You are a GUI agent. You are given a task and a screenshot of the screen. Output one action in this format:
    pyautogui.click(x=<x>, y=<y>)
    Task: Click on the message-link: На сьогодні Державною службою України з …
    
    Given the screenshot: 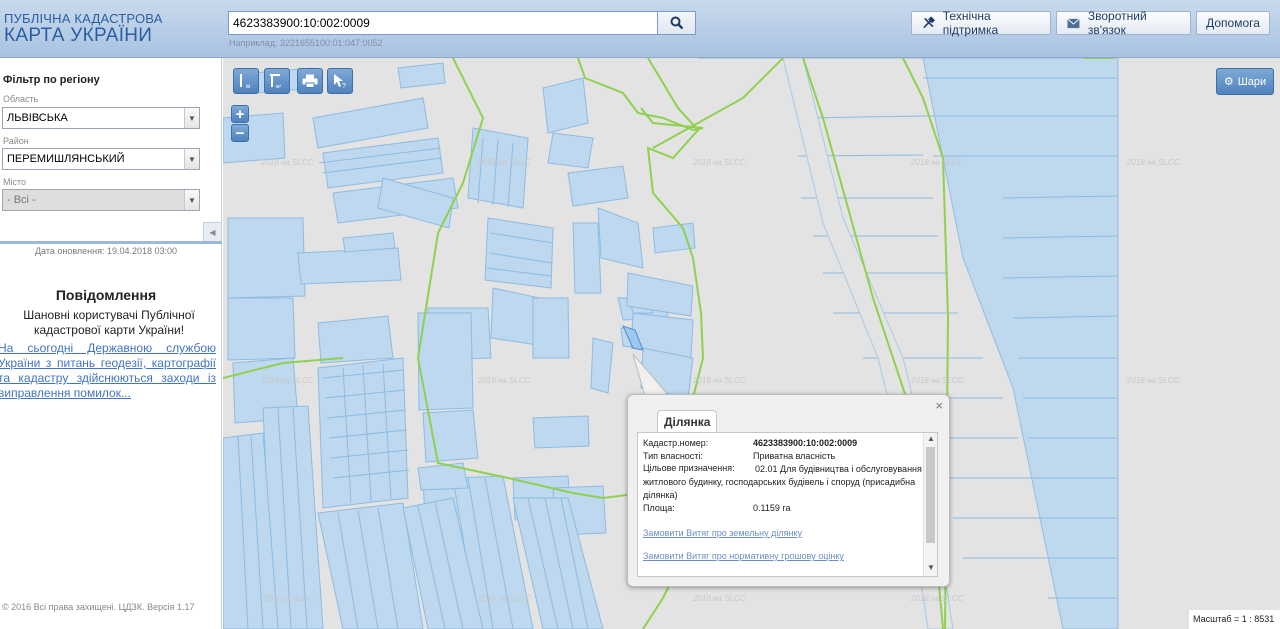 What is the action you would take?
    pyautogui.click(x=108, y=371)
    